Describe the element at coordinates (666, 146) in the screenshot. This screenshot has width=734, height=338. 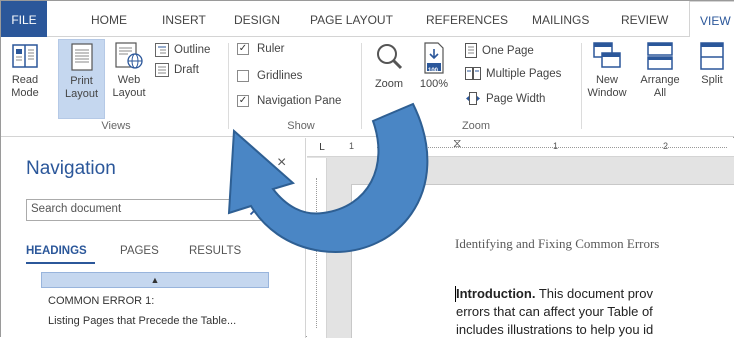
I see `ruler-mark: 2` at that location.